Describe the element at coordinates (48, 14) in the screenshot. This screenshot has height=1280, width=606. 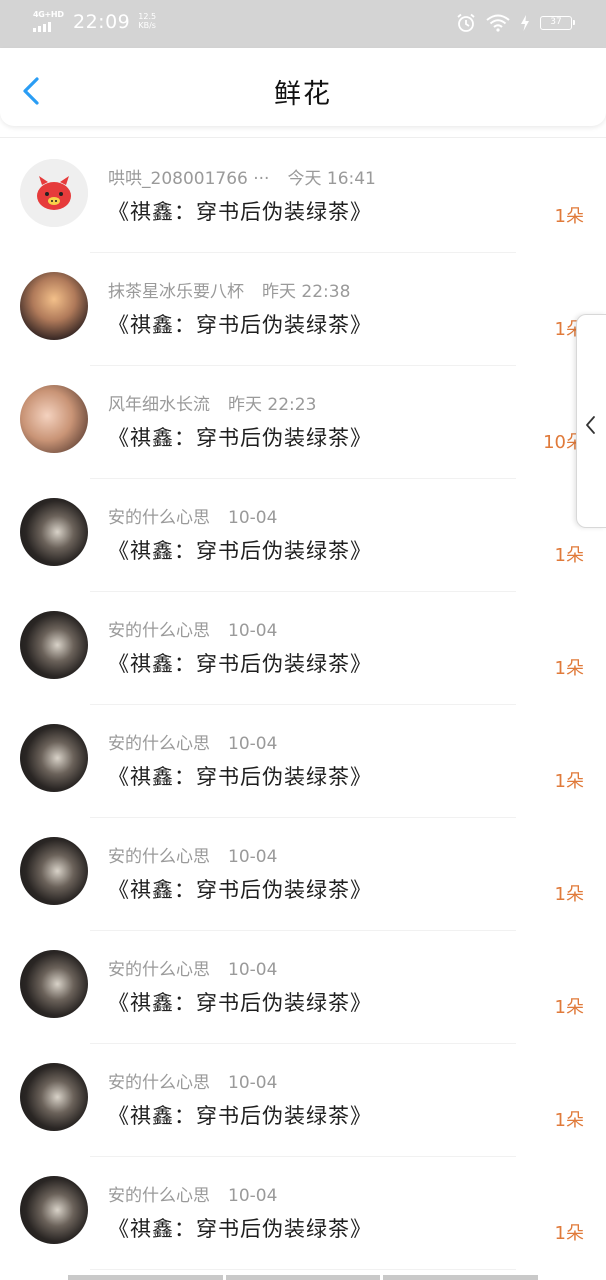
I see `network-type: 4G+HD` at that location.